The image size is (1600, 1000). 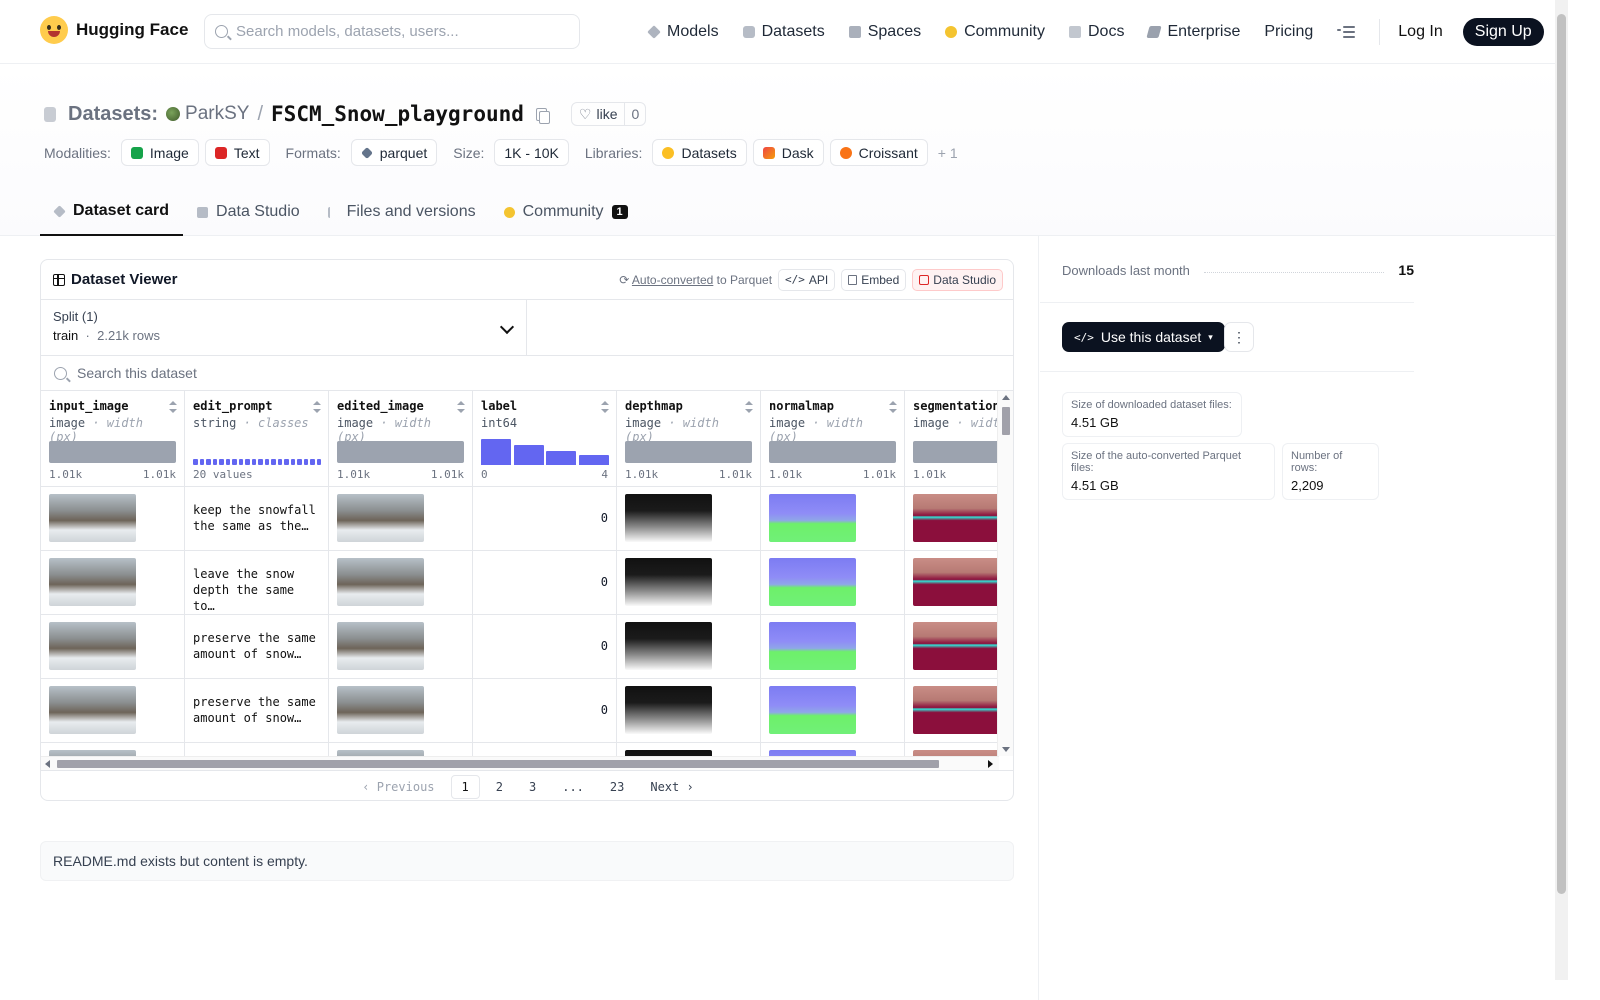 I want to click on tag-library-dask: Dask, so click(x=788, y=152).